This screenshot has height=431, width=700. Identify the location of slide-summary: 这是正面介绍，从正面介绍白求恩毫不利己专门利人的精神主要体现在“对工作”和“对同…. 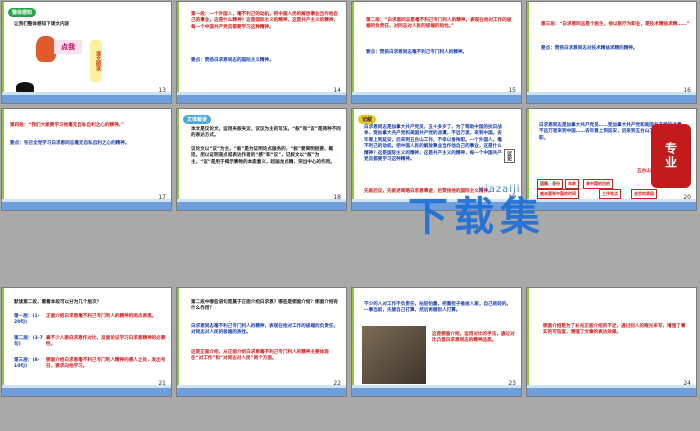
(260, 356).